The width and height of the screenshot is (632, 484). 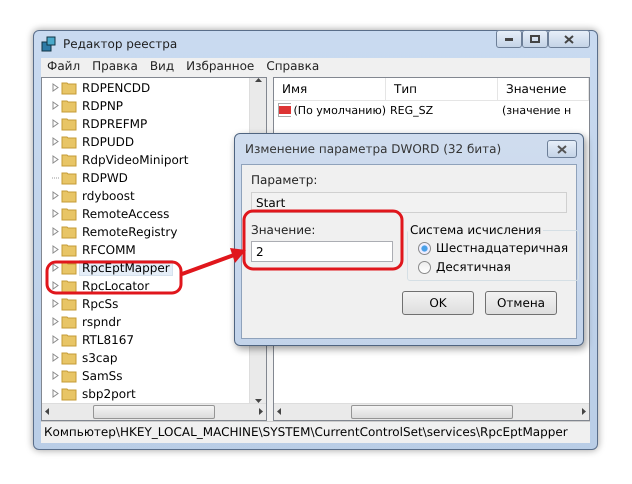 I want to click on dialog-button: OK, so click(x=438, y=303).